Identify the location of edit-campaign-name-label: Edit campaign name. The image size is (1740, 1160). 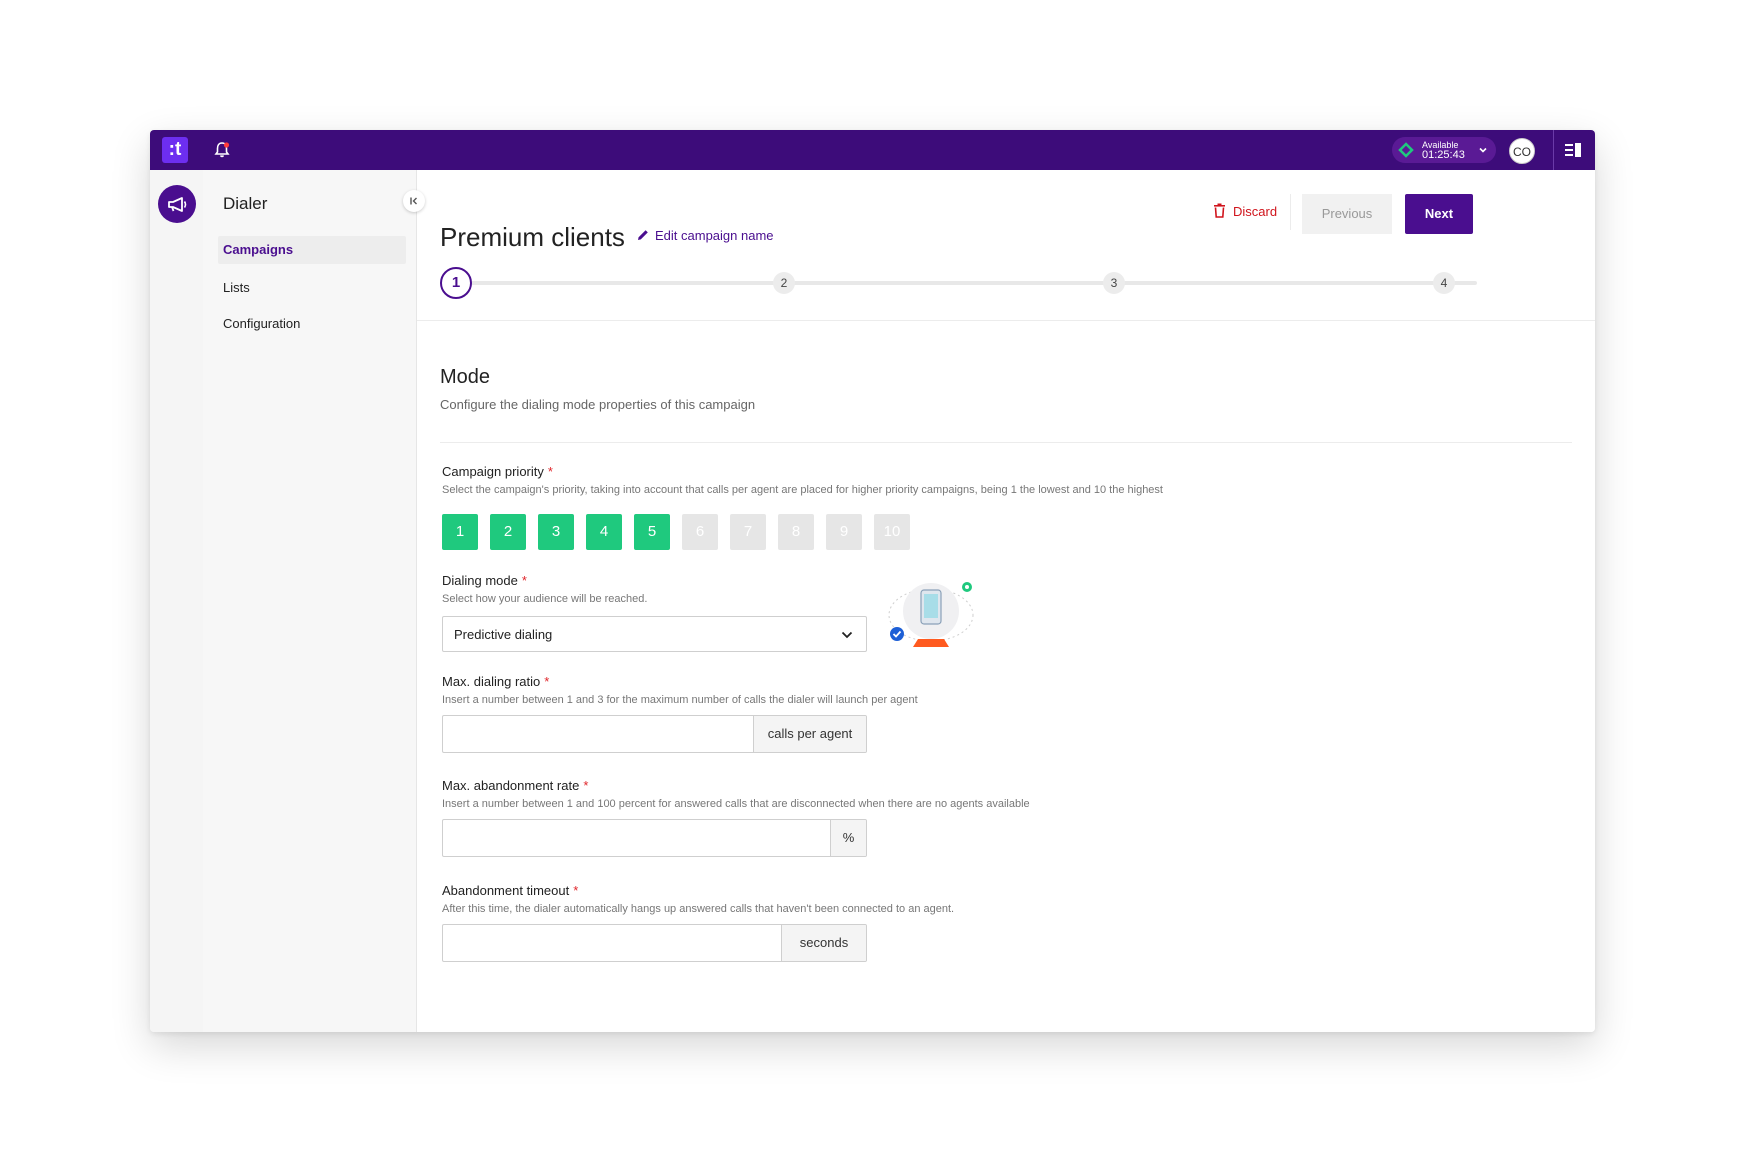
(714, 235).